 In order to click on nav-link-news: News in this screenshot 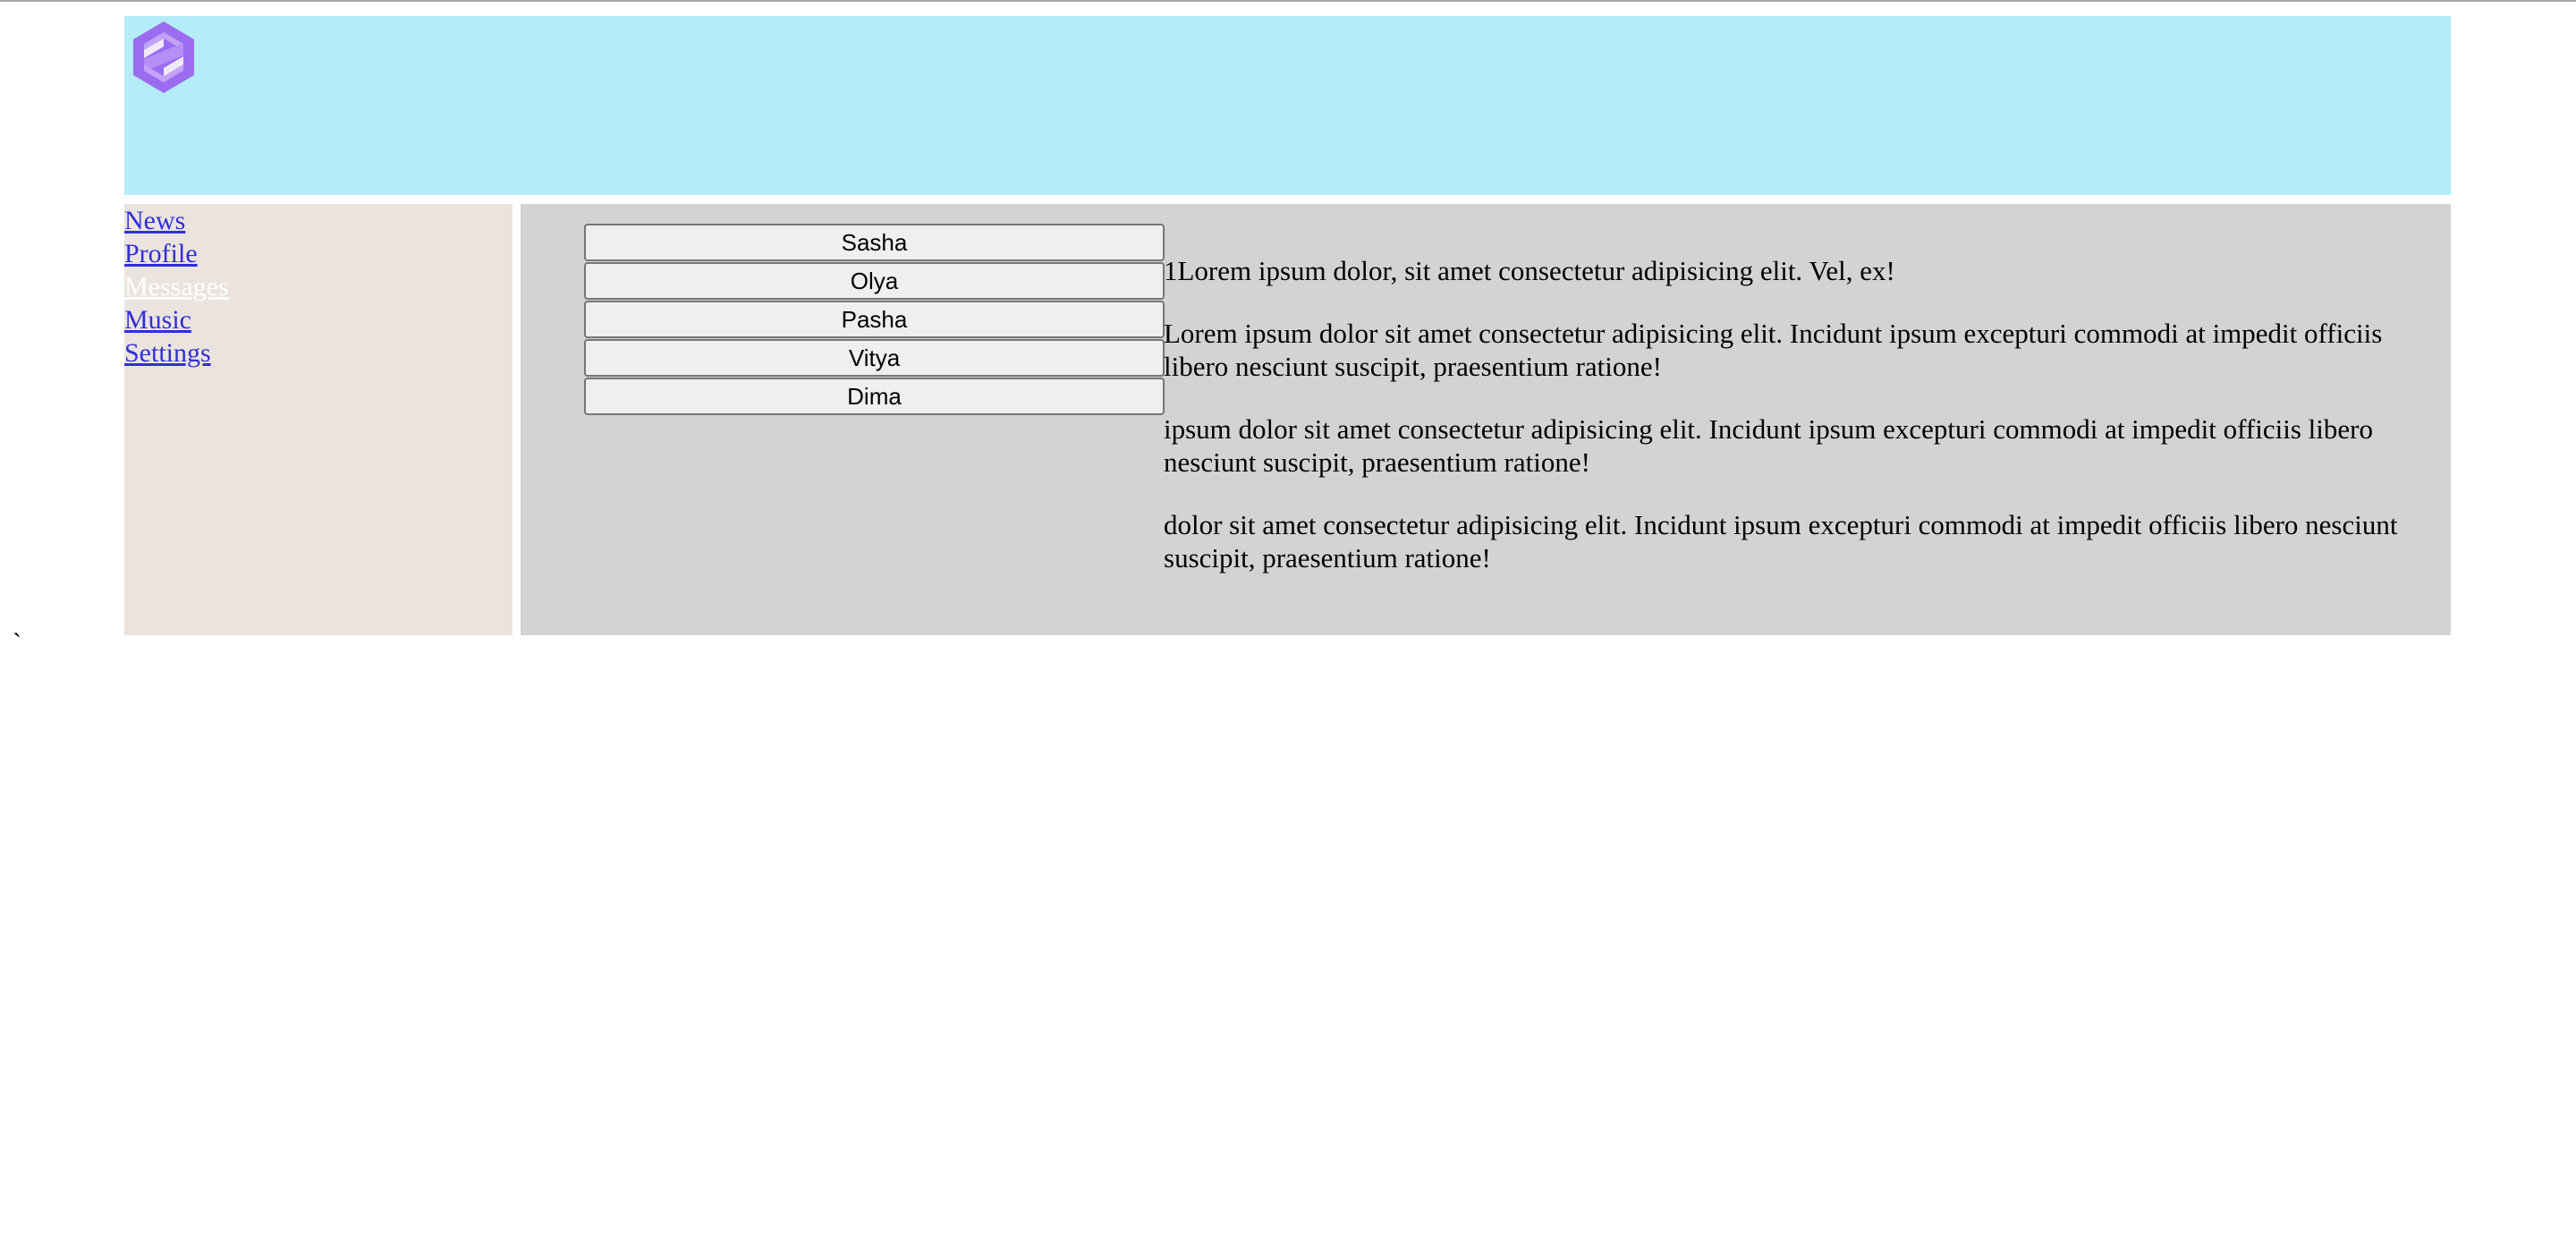, I will do `click(318, 221)`.